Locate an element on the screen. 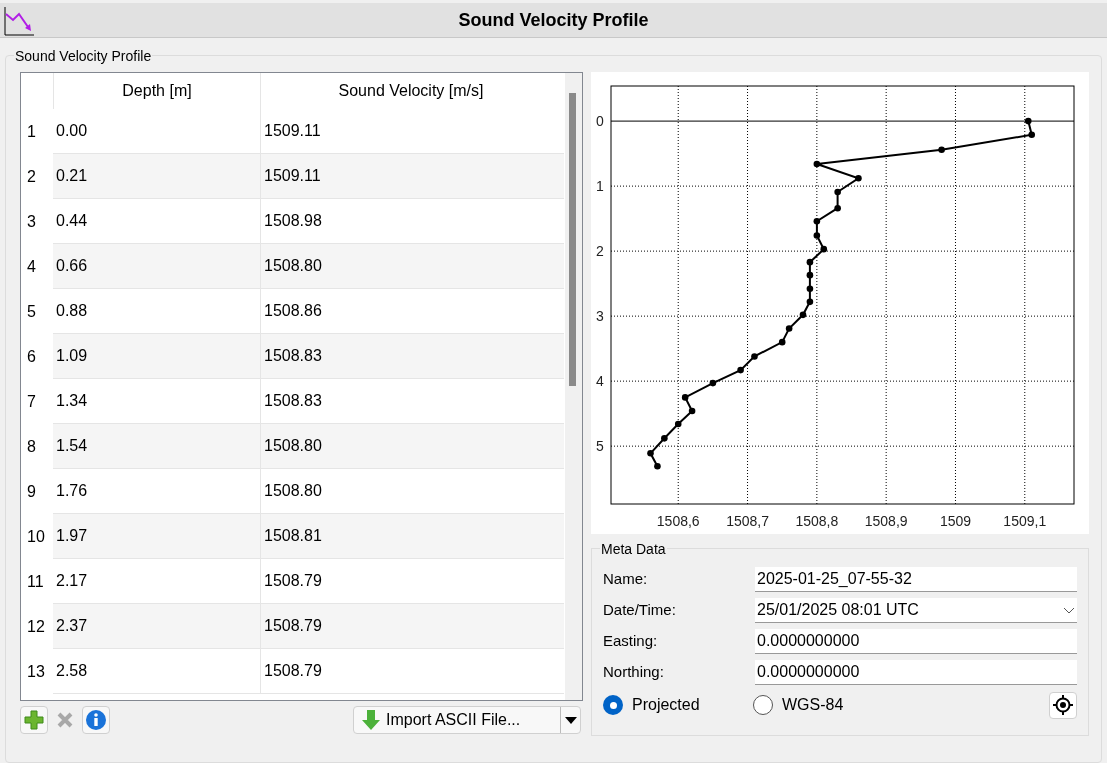  x-tick-label: 1508,8 is located at coordinates (817, 521).